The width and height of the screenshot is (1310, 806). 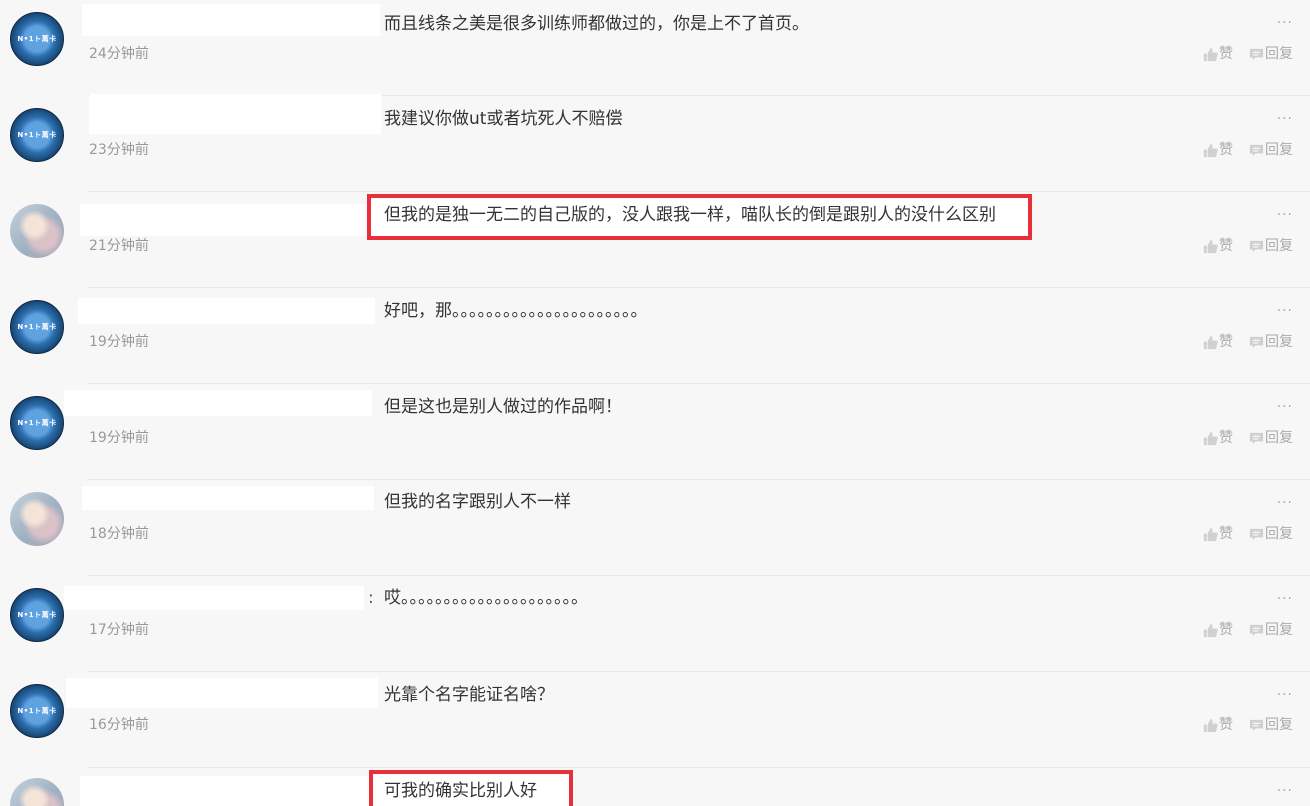 I want to click on name-colon: :, so click(x=371, y=598).